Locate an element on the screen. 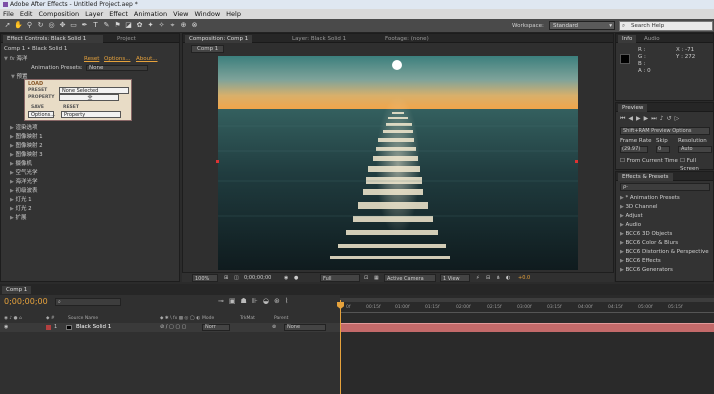 This screenshot has width=714, height=394. preset-dropdown: None Selected is located at coordinates (94, 90).